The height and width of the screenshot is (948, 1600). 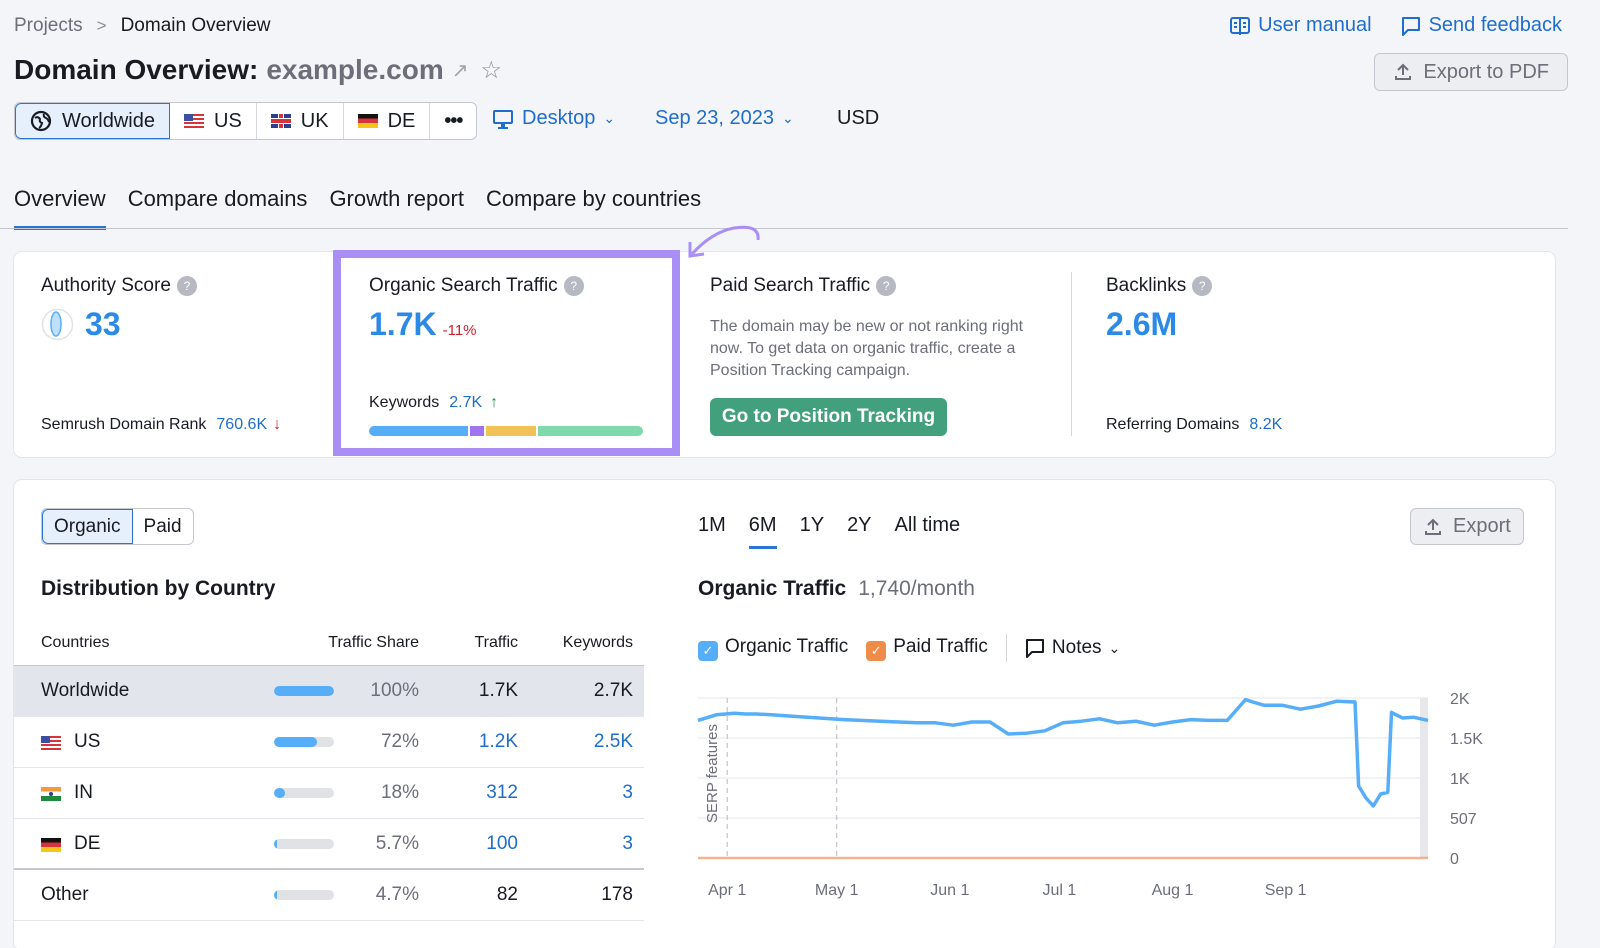 What do you see at coordinates (502, 793) in the screenshot?
I see `traffic-value: 312` at bounding box center [502, 793].